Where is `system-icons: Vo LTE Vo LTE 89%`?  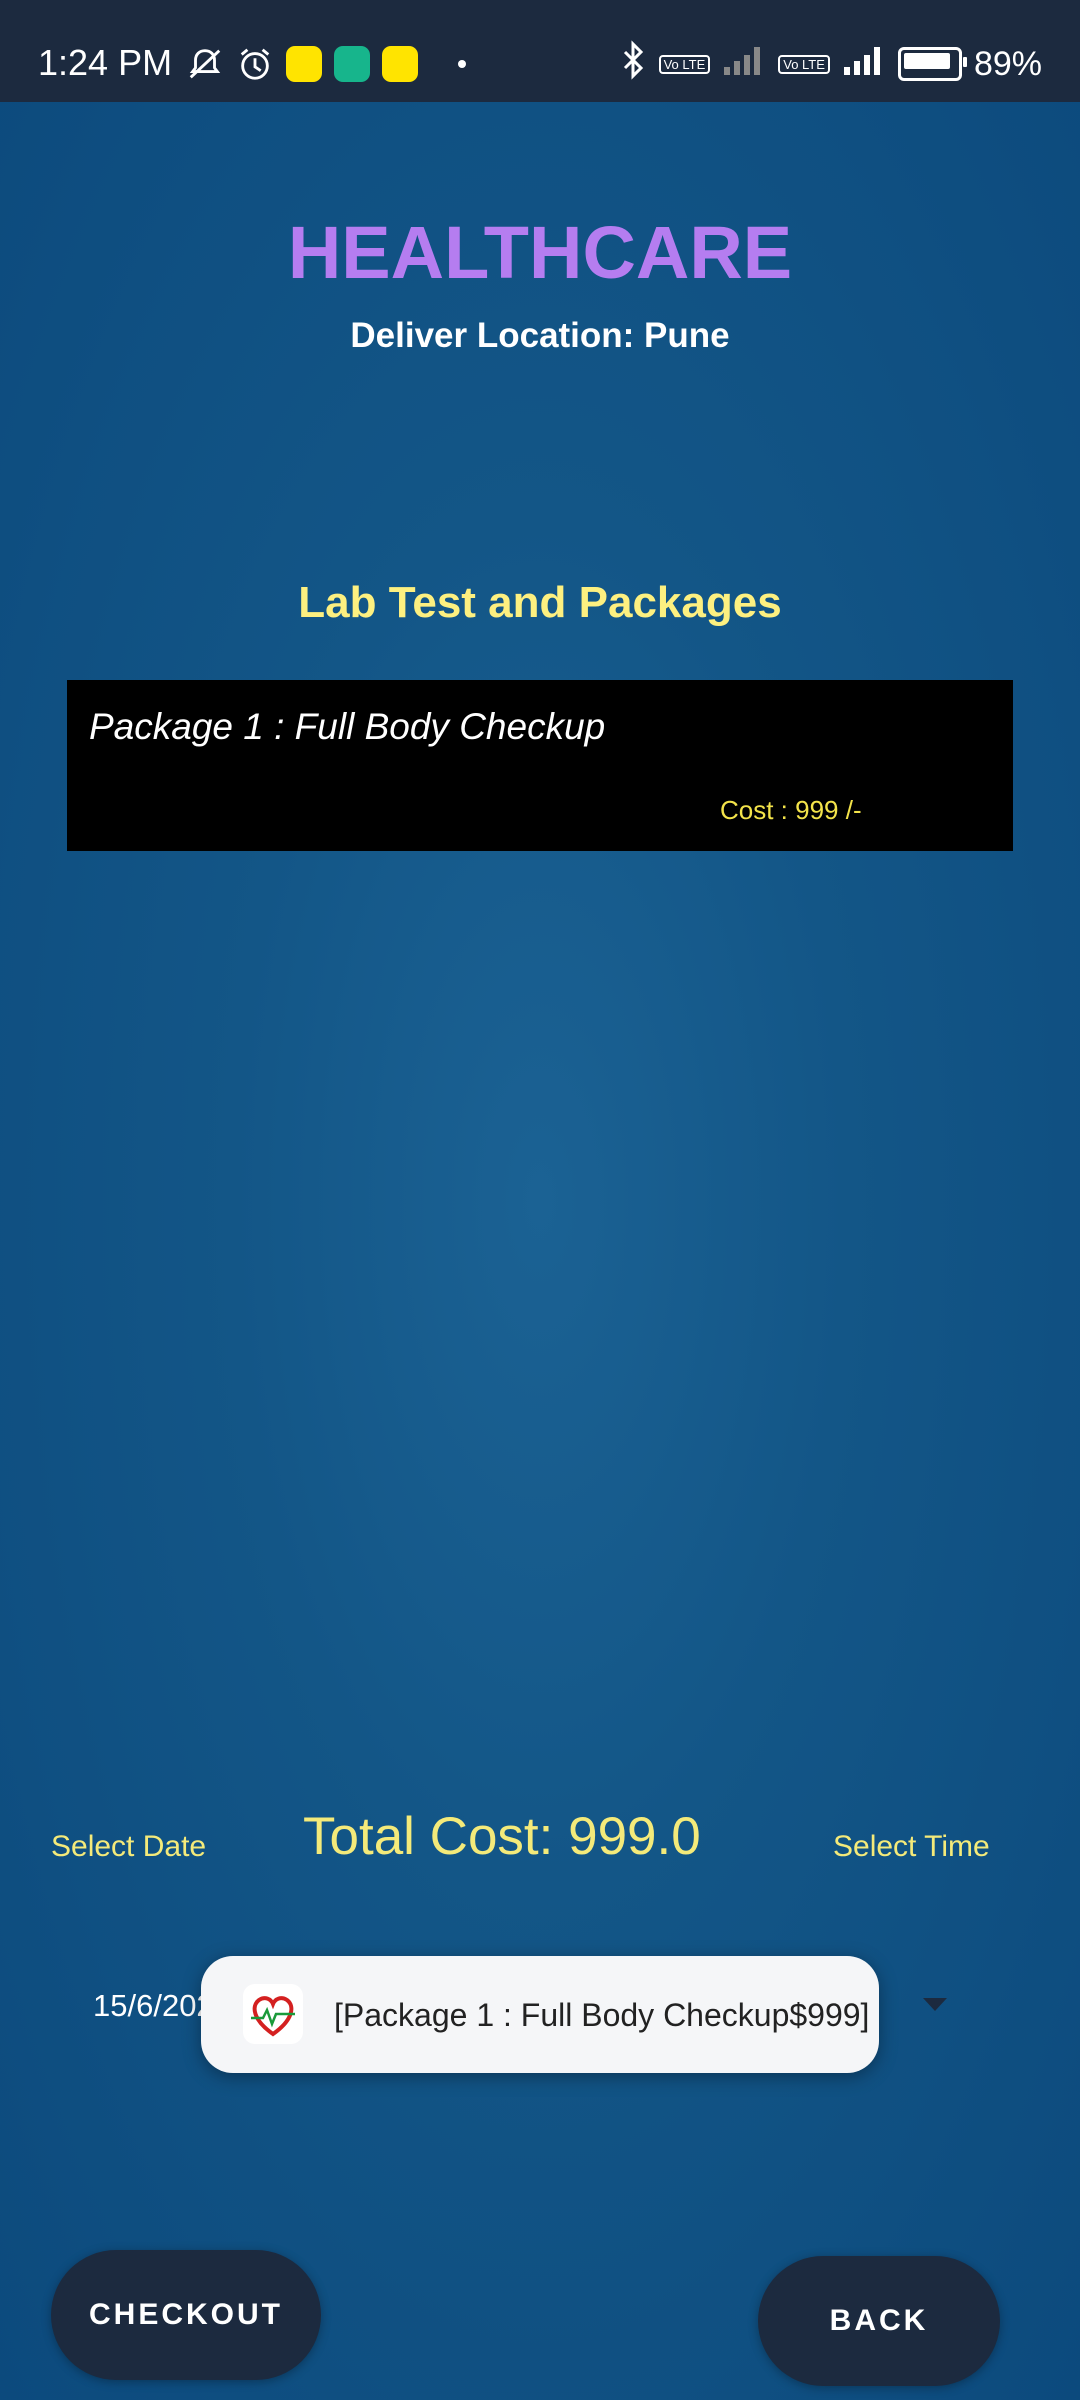
system-icons: Vo LTE Vo LTE 89% is located at coordinates (831, 64).